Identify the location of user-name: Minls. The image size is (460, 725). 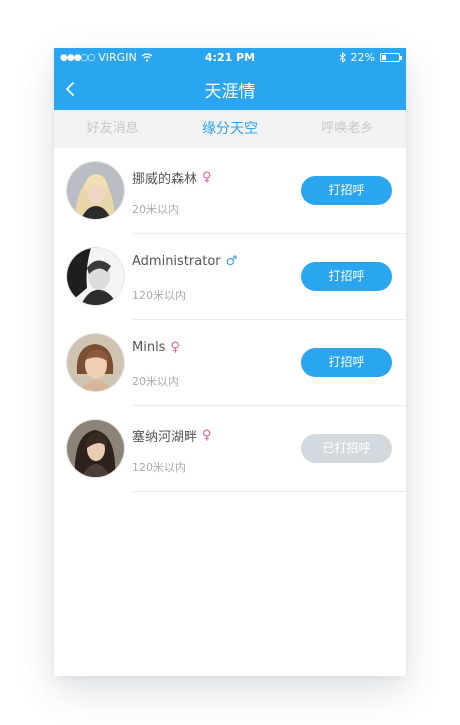
(149, 347).